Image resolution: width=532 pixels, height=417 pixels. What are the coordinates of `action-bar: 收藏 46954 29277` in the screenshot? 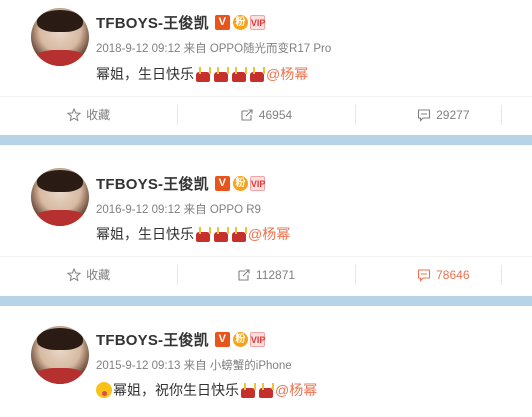 It's located at (266, 114).